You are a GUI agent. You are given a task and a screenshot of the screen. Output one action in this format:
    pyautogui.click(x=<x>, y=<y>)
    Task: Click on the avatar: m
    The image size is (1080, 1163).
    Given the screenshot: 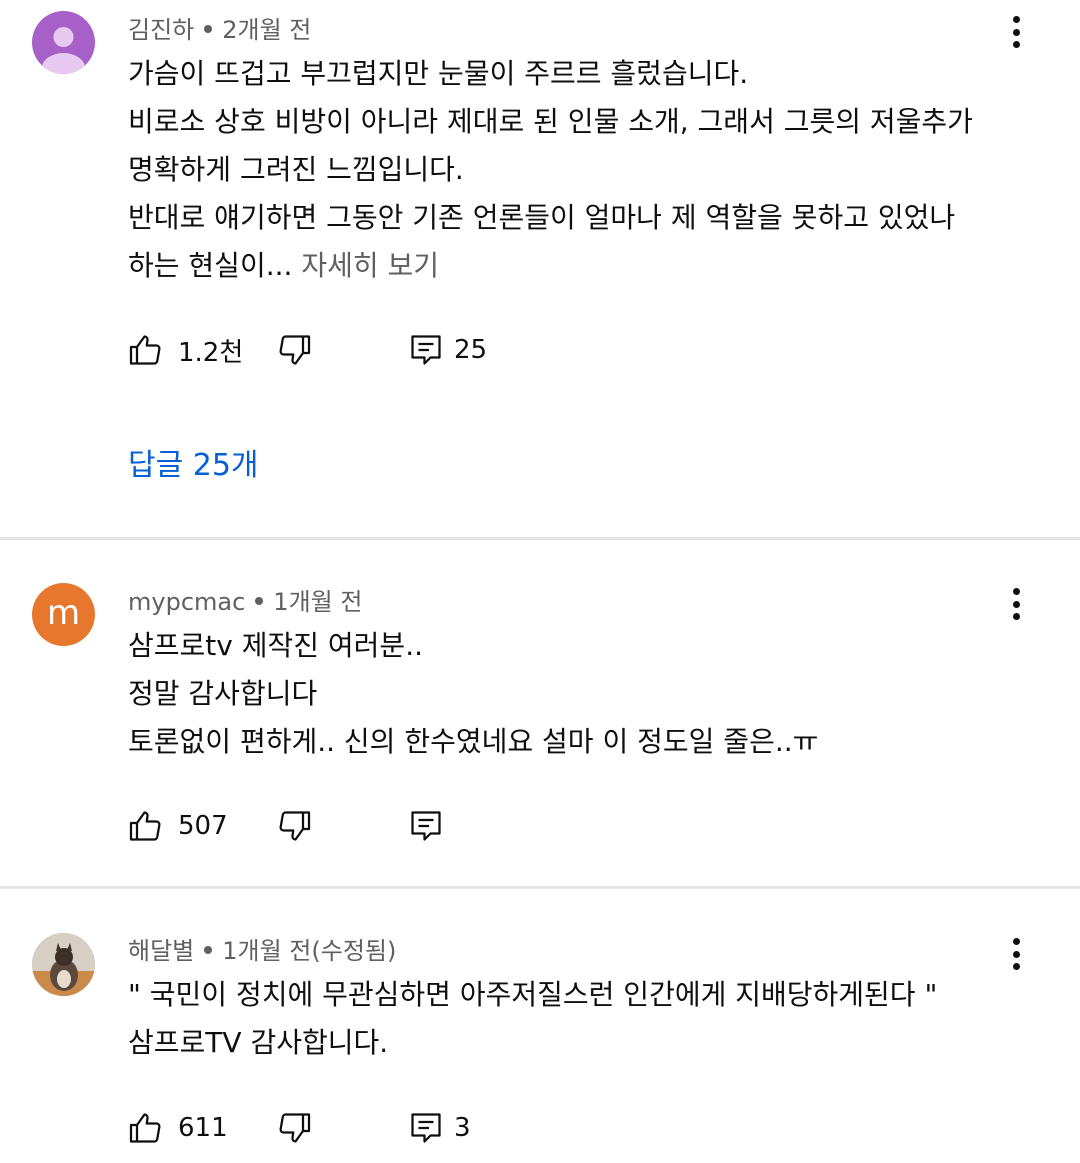 What is the action you would take?
    pyautogui.click(x=63, y=614)
    